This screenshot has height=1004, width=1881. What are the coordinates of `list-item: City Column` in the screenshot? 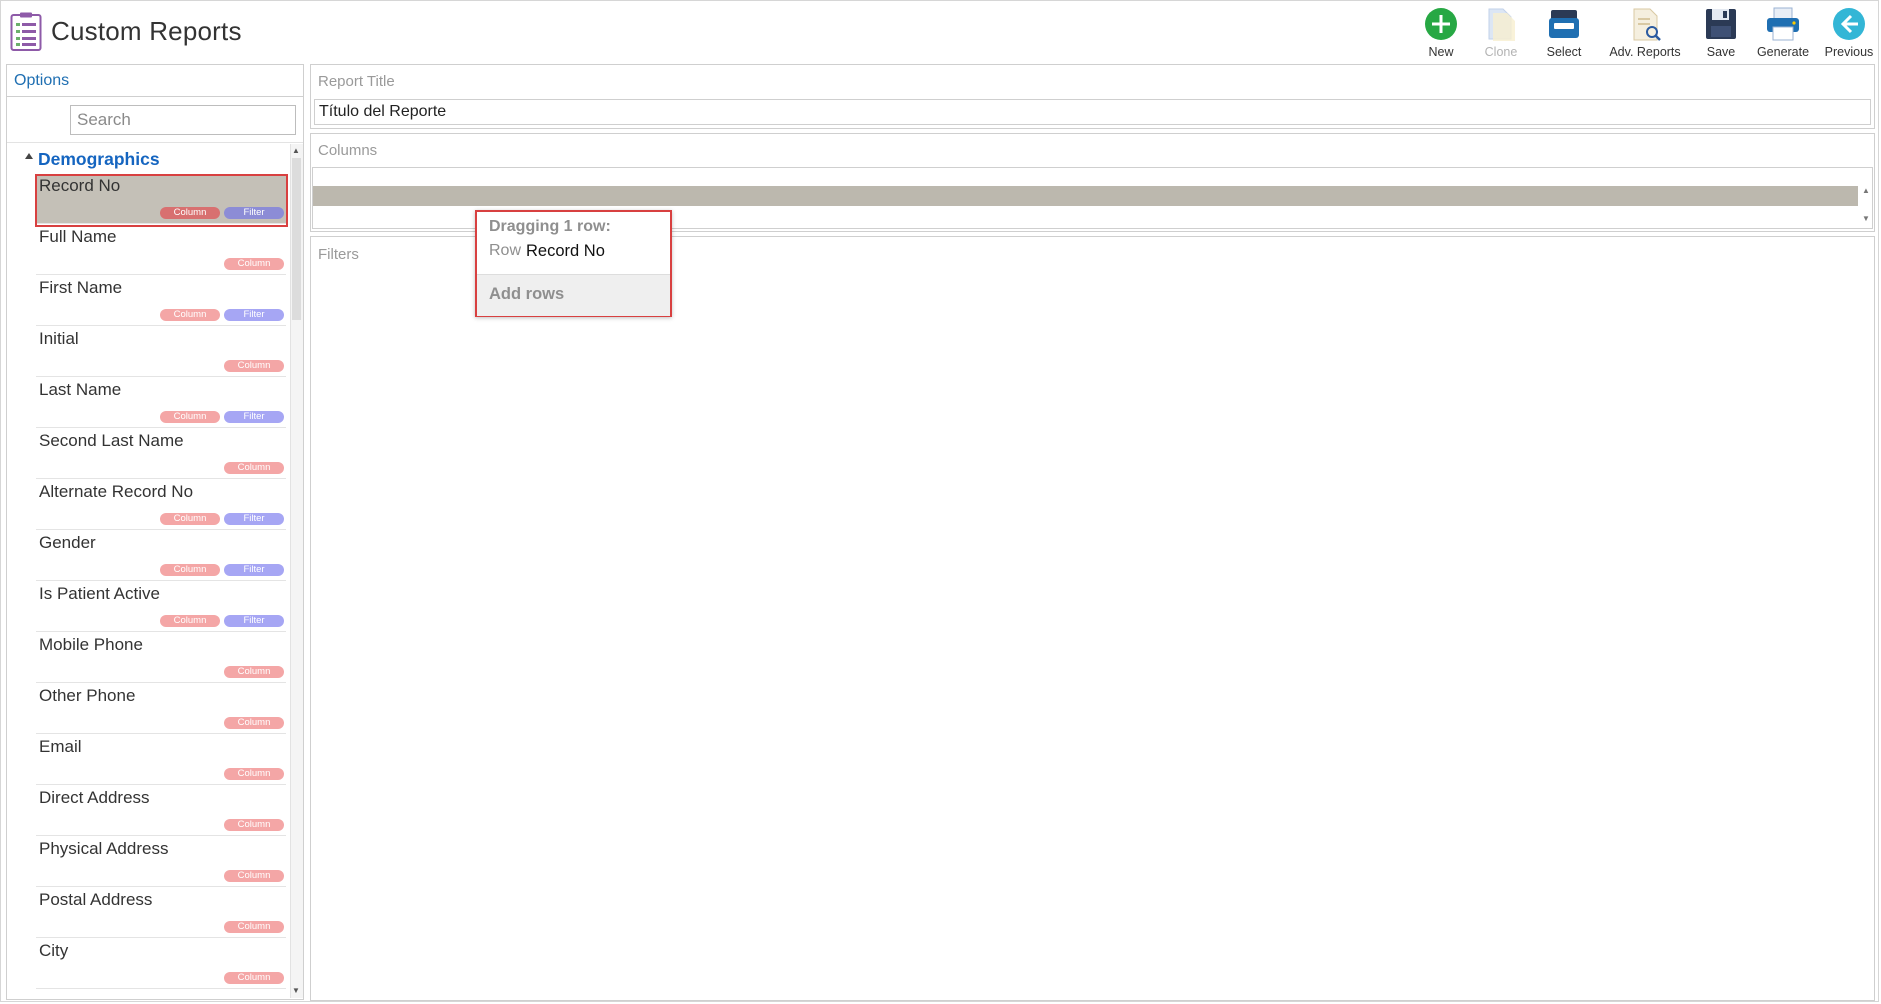 It's located at (161, 964).